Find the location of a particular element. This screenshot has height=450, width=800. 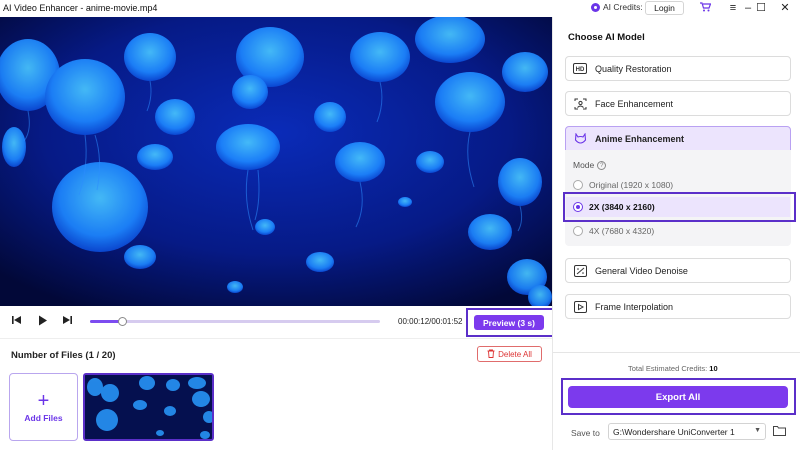

denoise-icon is located at coordinates (580, 270).